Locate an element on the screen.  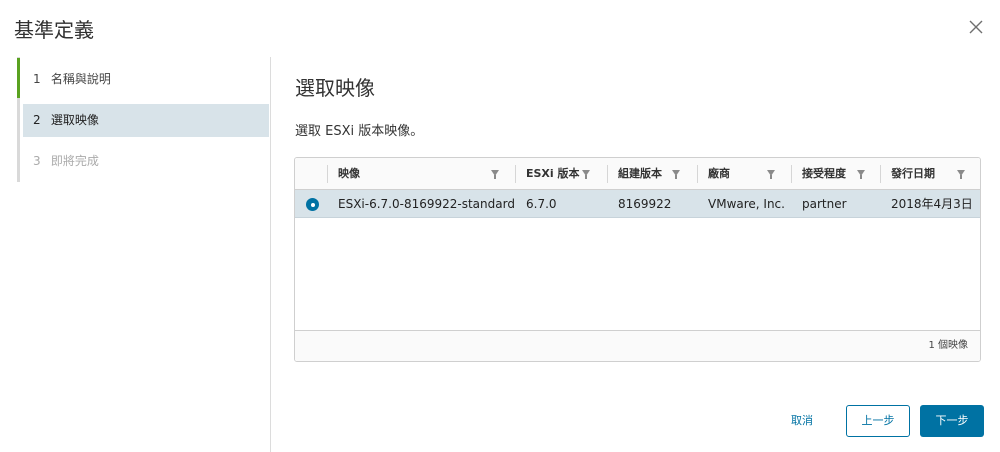
cell-acceptance-level: partner is located at coordinates (824, 204).